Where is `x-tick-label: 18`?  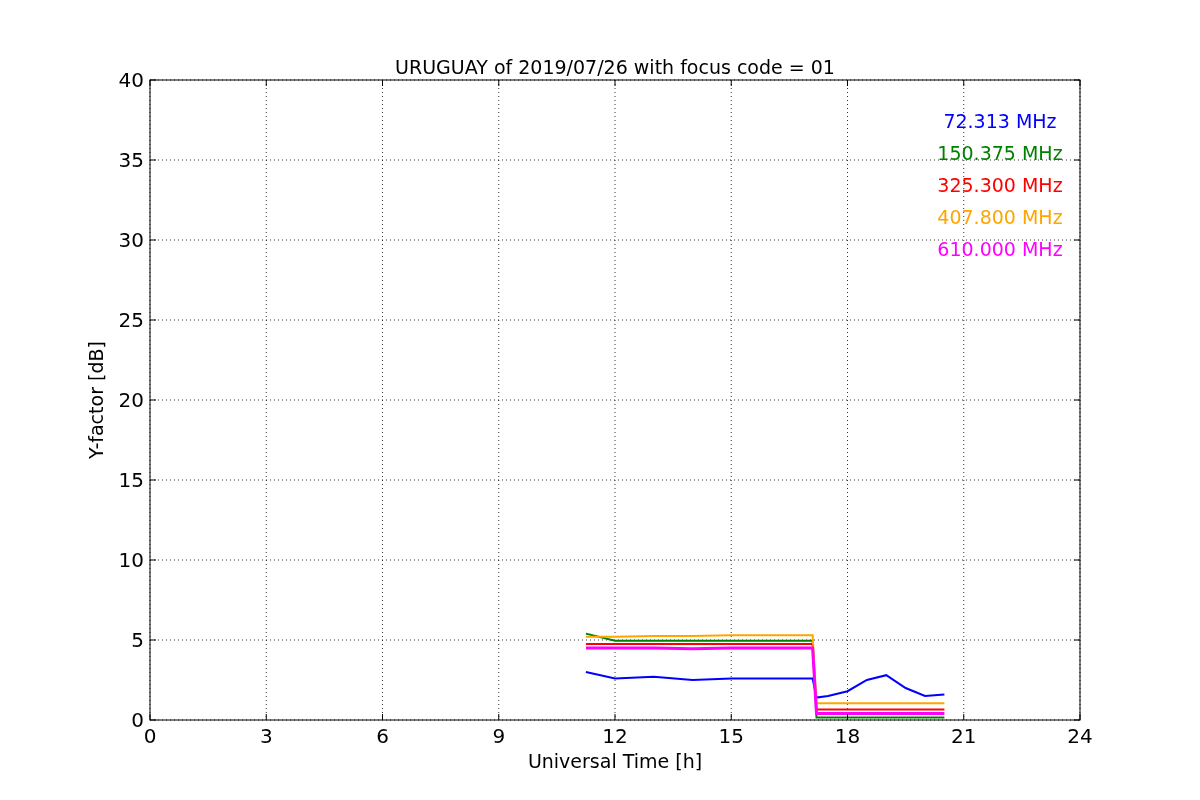 x-tick-label: 18 is located at coordinates (847, 736).